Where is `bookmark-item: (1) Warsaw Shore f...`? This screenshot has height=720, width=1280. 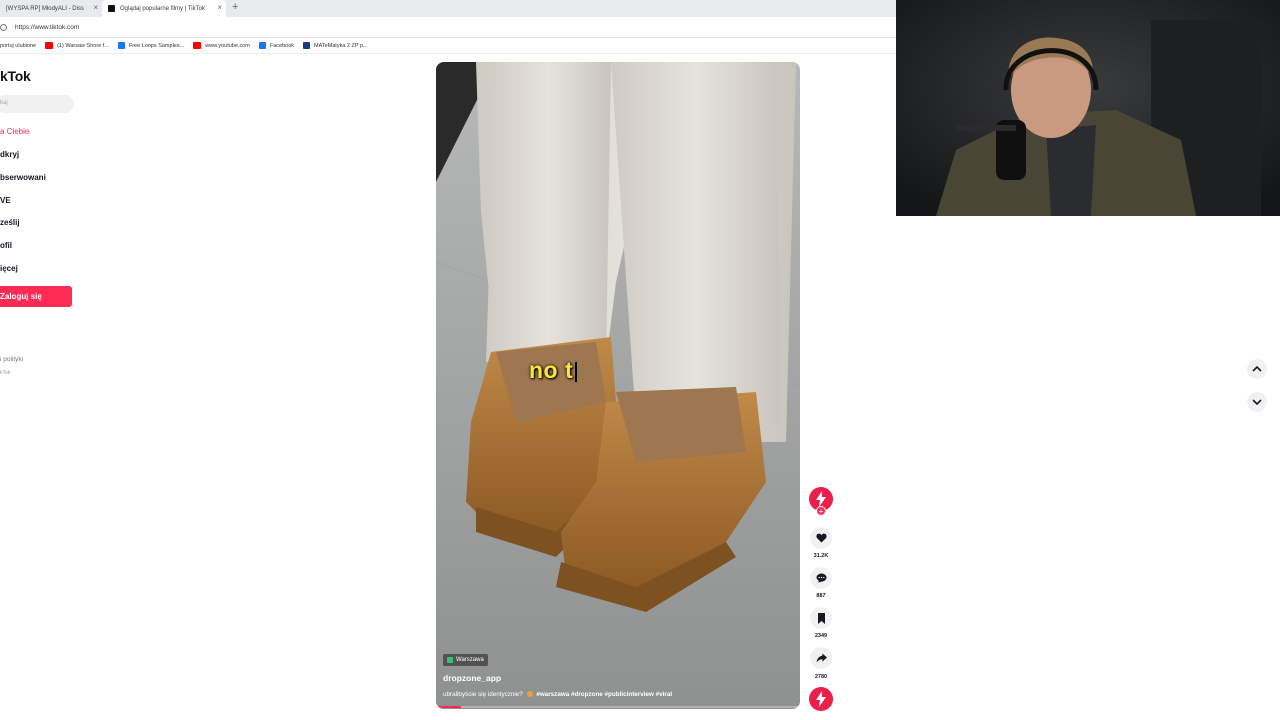
bookmark-item: (1) Warsaw Shore f... is located at coordinates (77, 45).